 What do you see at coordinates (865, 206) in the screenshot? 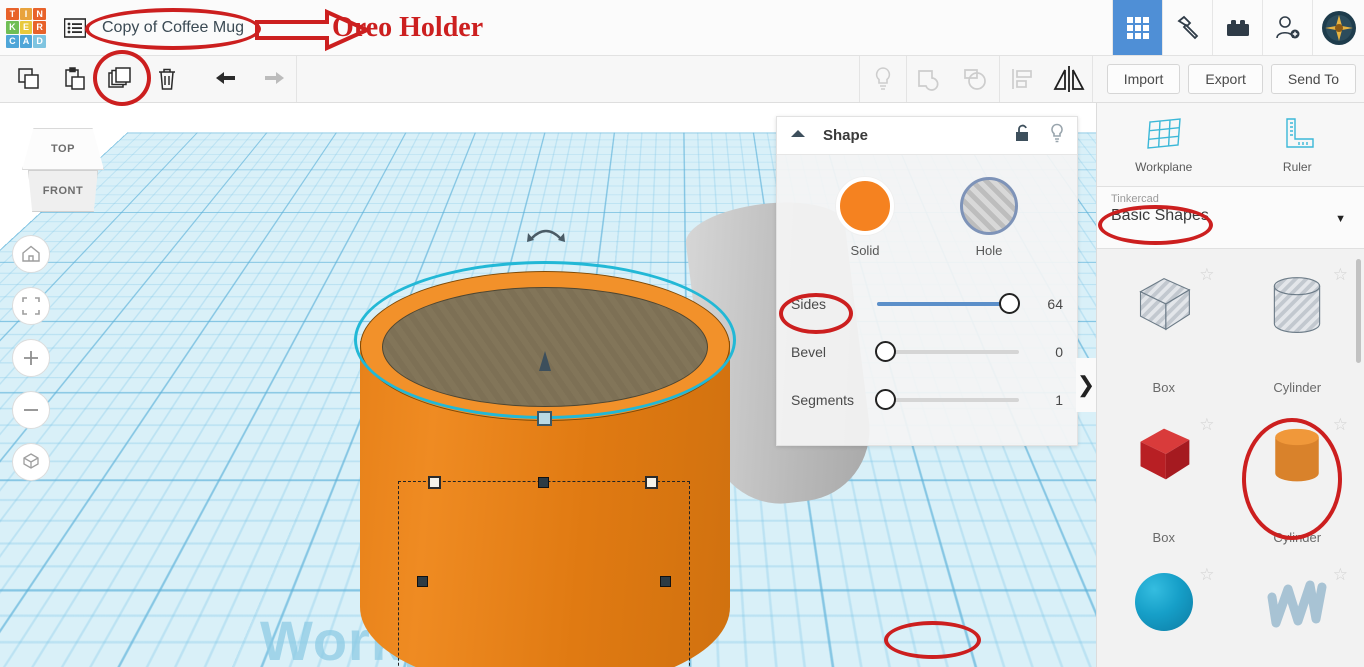
I see `solid-swatch-circle` at bounding box center [865, 206].